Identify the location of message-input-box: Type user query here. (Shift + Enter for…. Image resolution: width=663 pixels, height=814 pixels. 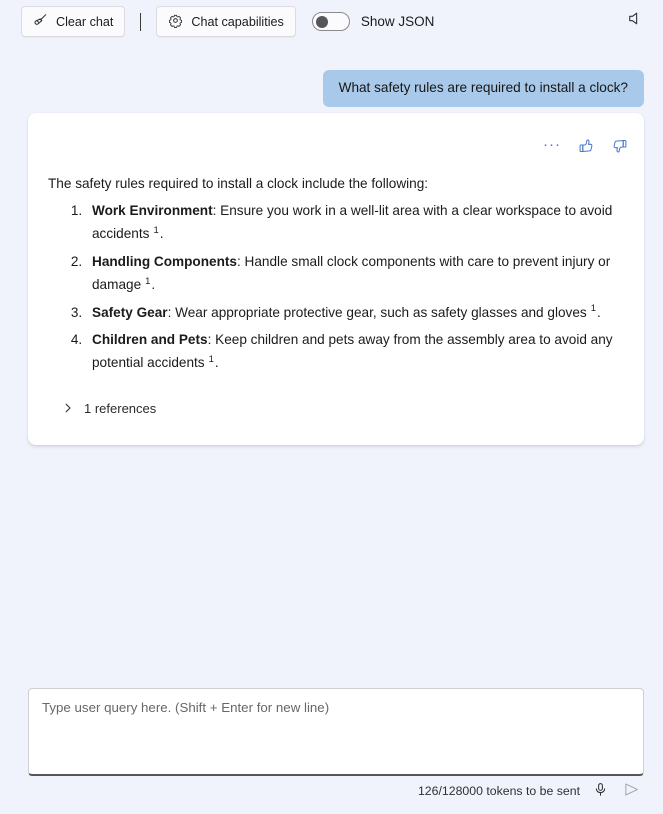
(336, 732).